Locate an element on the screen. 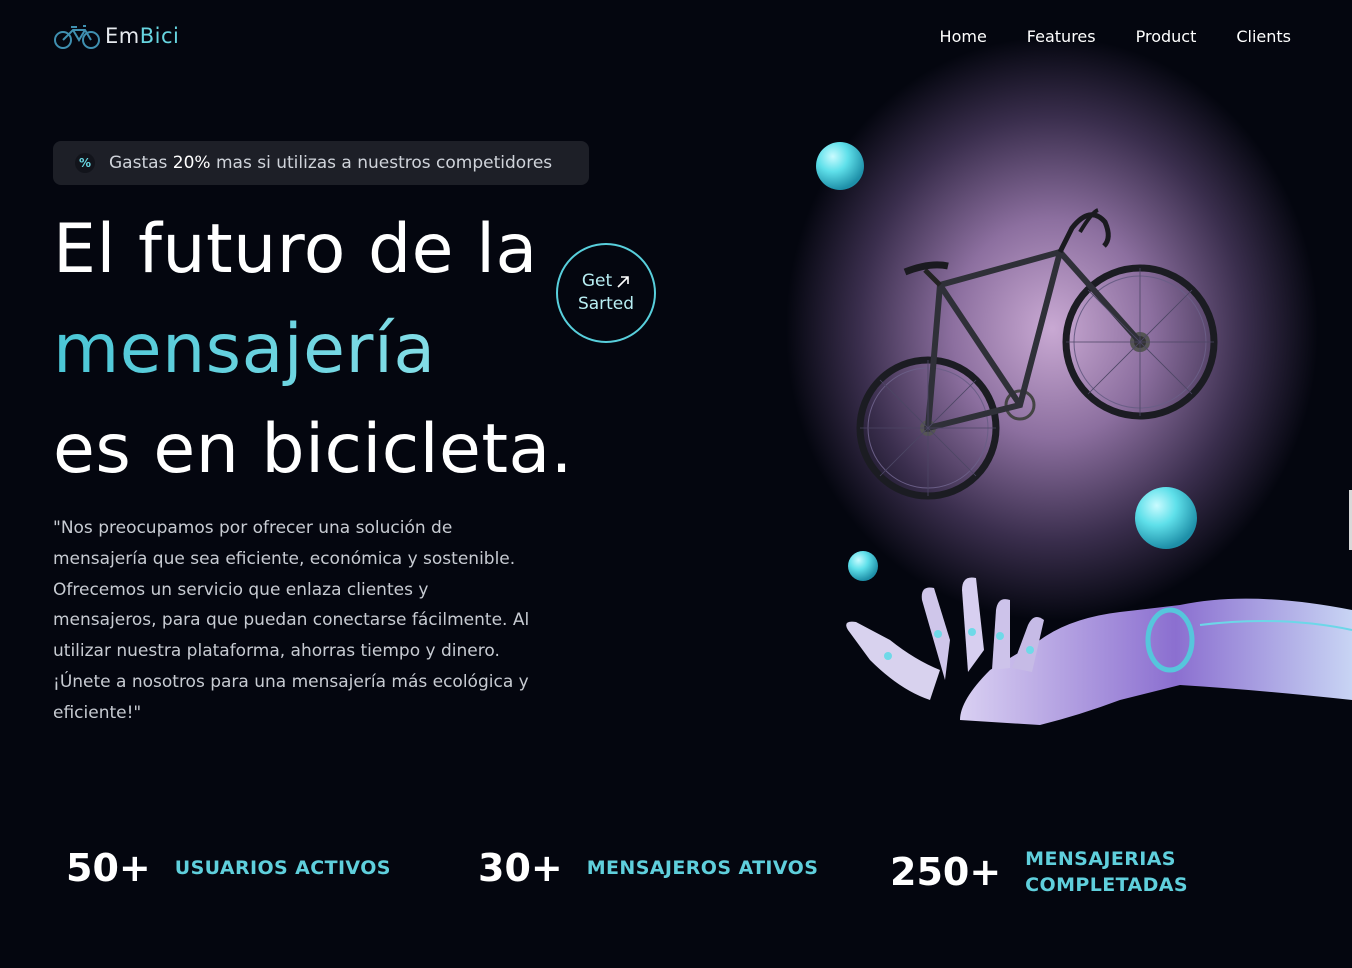  stat-value: 30+ is located at coordinates (520, 868).